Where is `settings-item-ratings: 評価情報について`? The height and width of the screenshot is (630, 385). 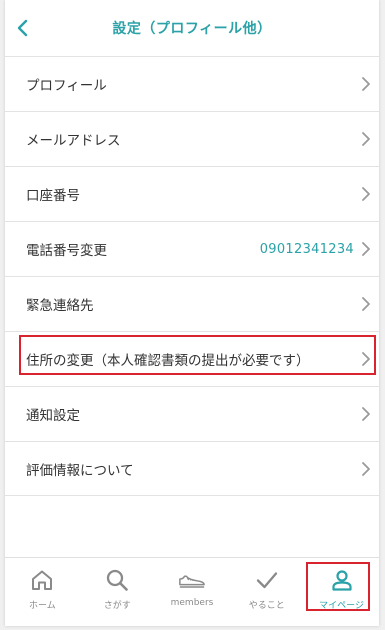
settings-item-ratings: 評価情報について is located at coordinates (192, 468).